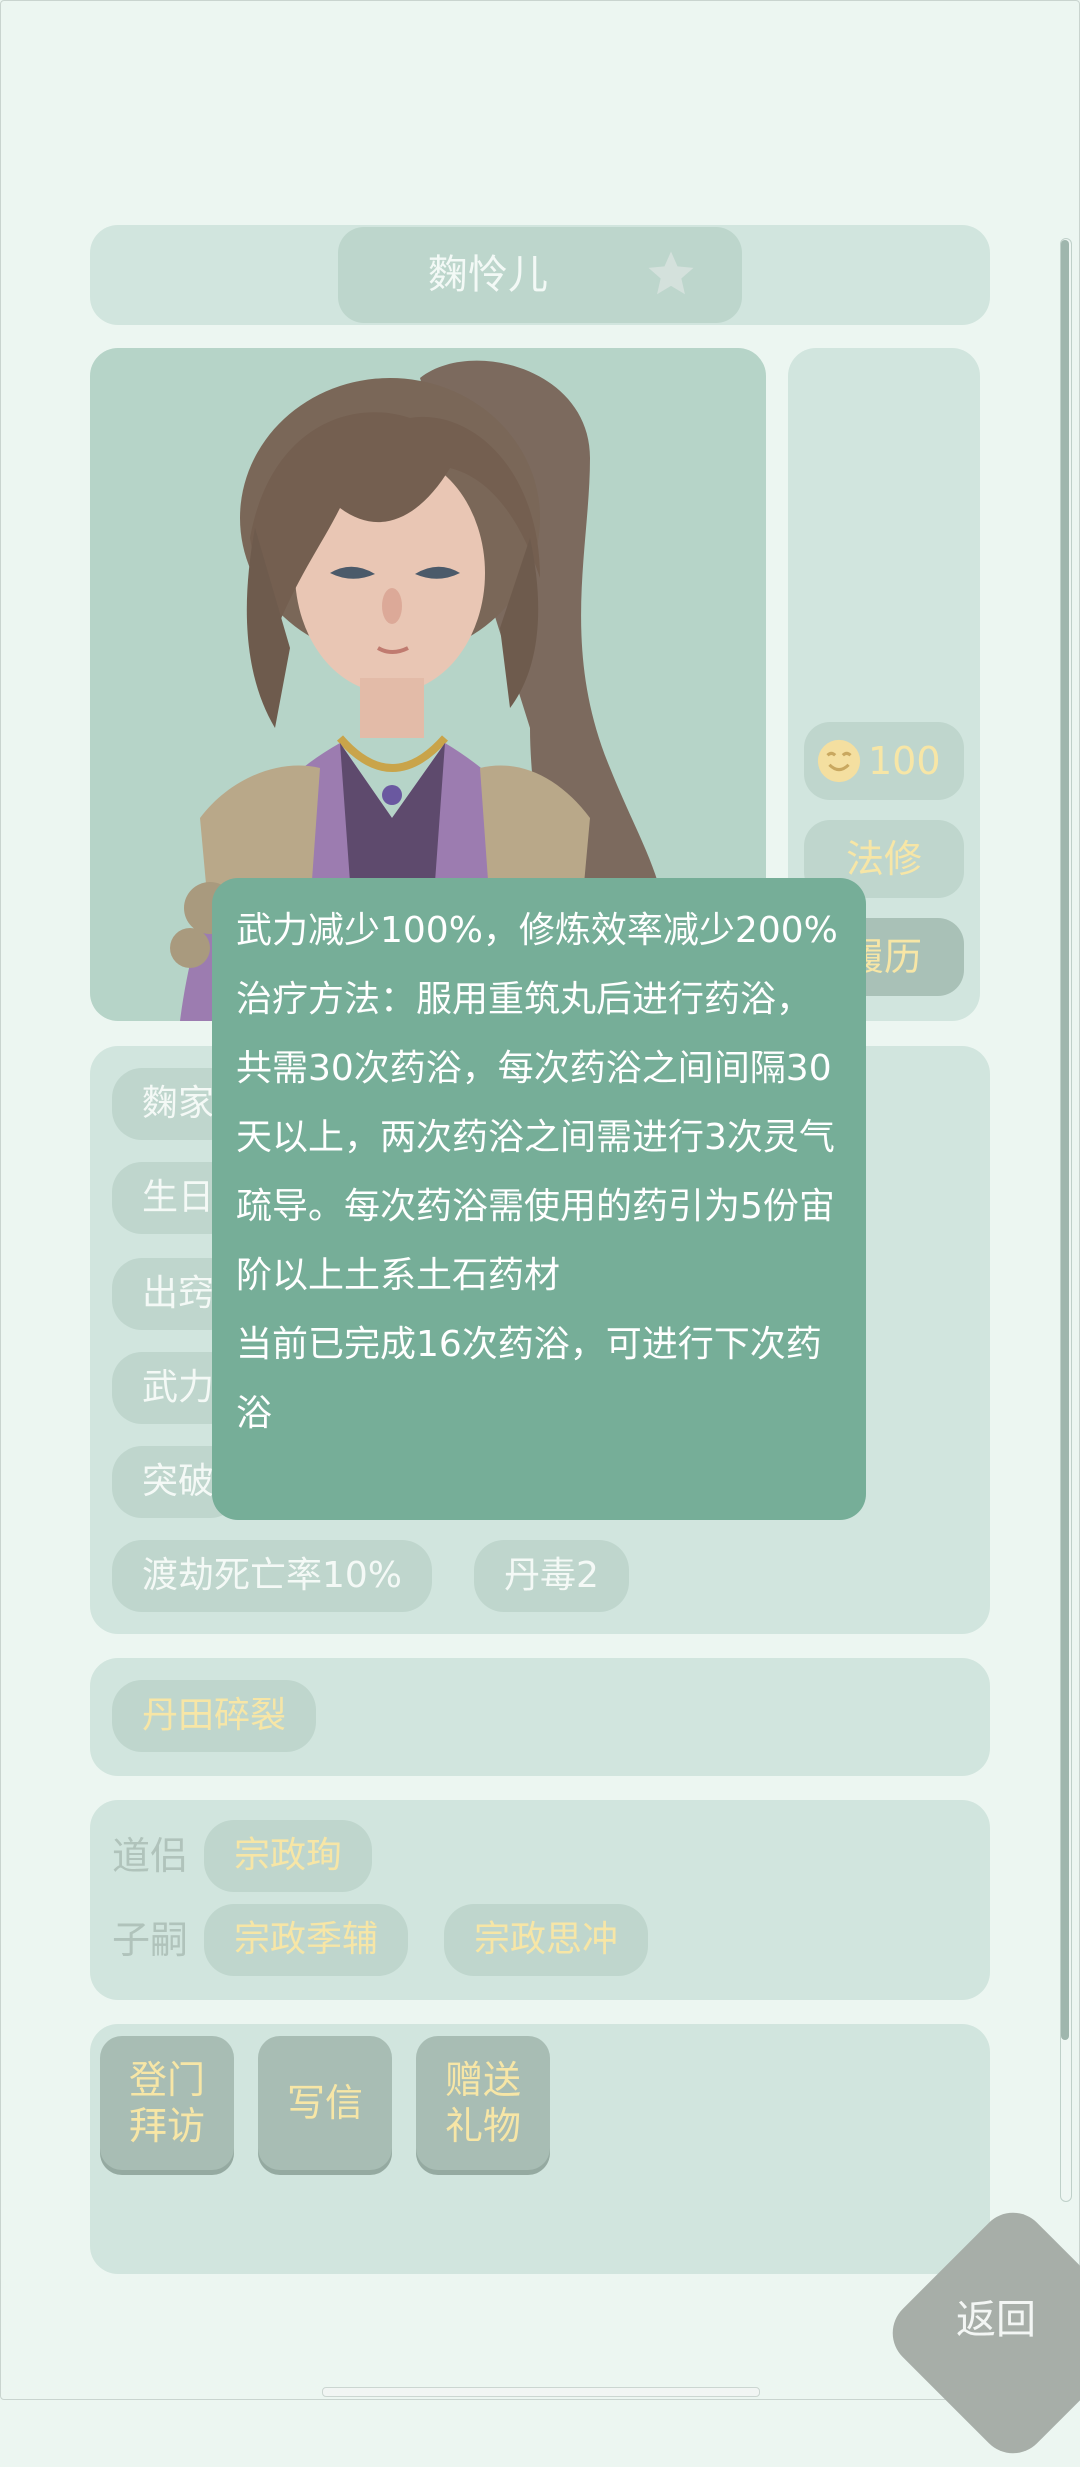 Image resolution: width=1080 pixels, height=2467 pixels. I want to click on tooltip-effect: 武力减少100%，修炼效率减少200%, so click(537, 930).